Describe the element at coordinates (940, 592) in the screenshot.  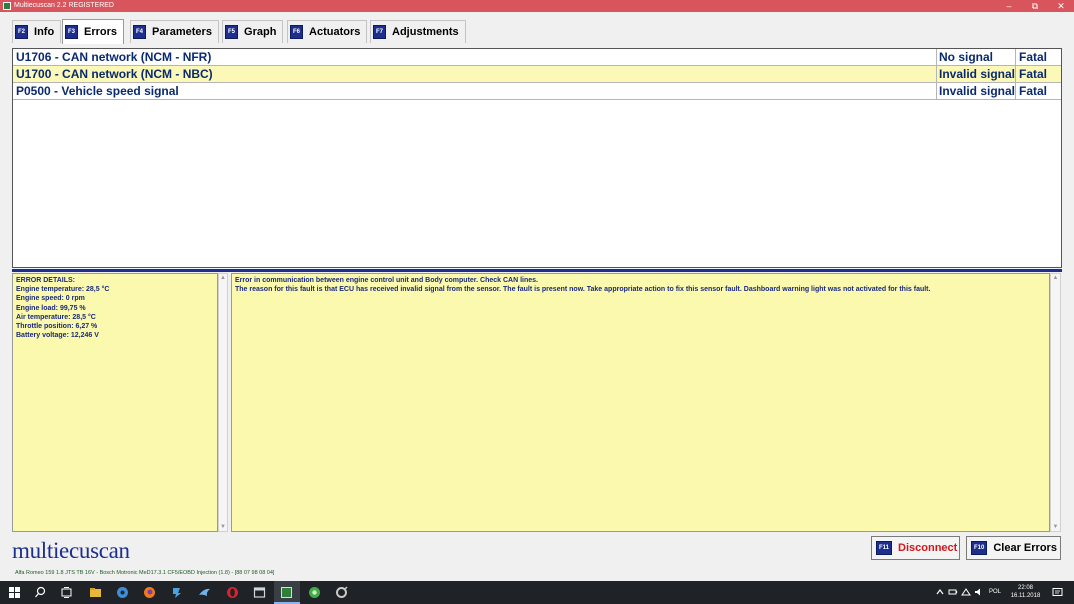
I see `chevron-up-icon` at that location.